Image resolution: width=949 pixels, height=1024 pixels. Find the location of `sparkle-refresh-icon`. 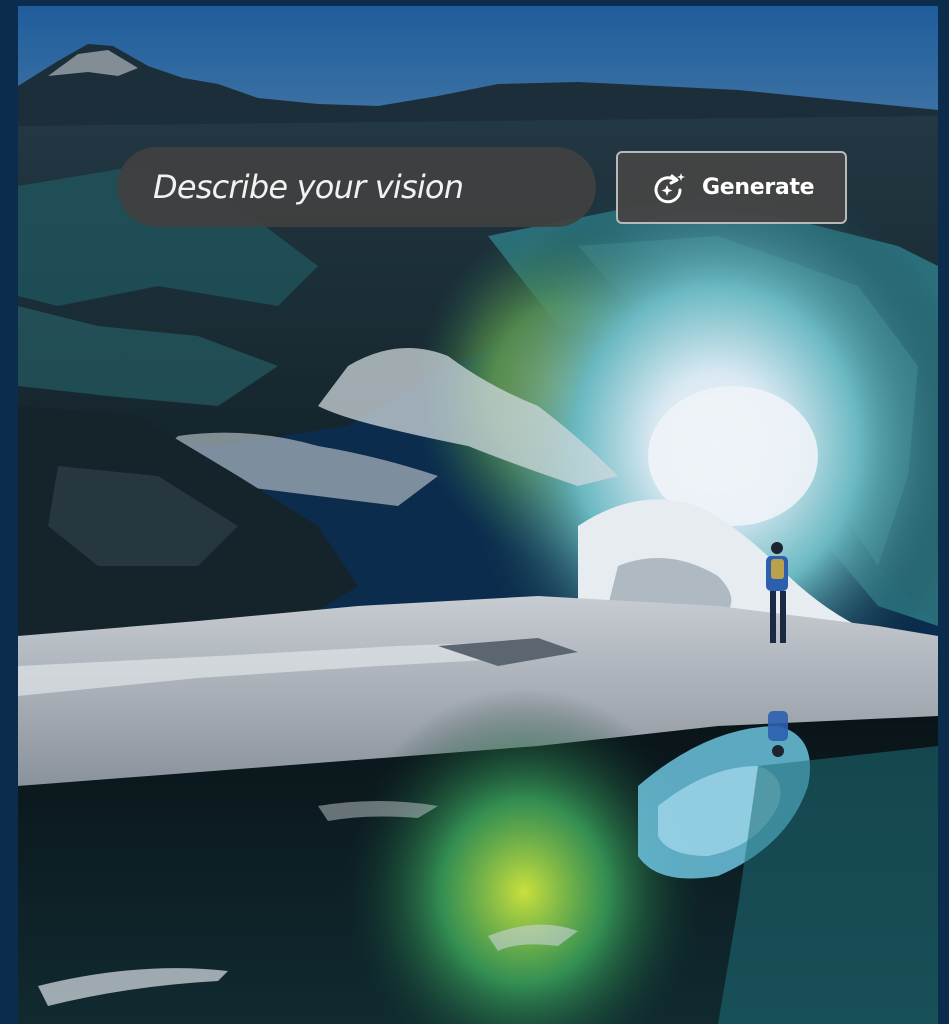

sparkle-refresh-icon is located at coordinates (669, 188).